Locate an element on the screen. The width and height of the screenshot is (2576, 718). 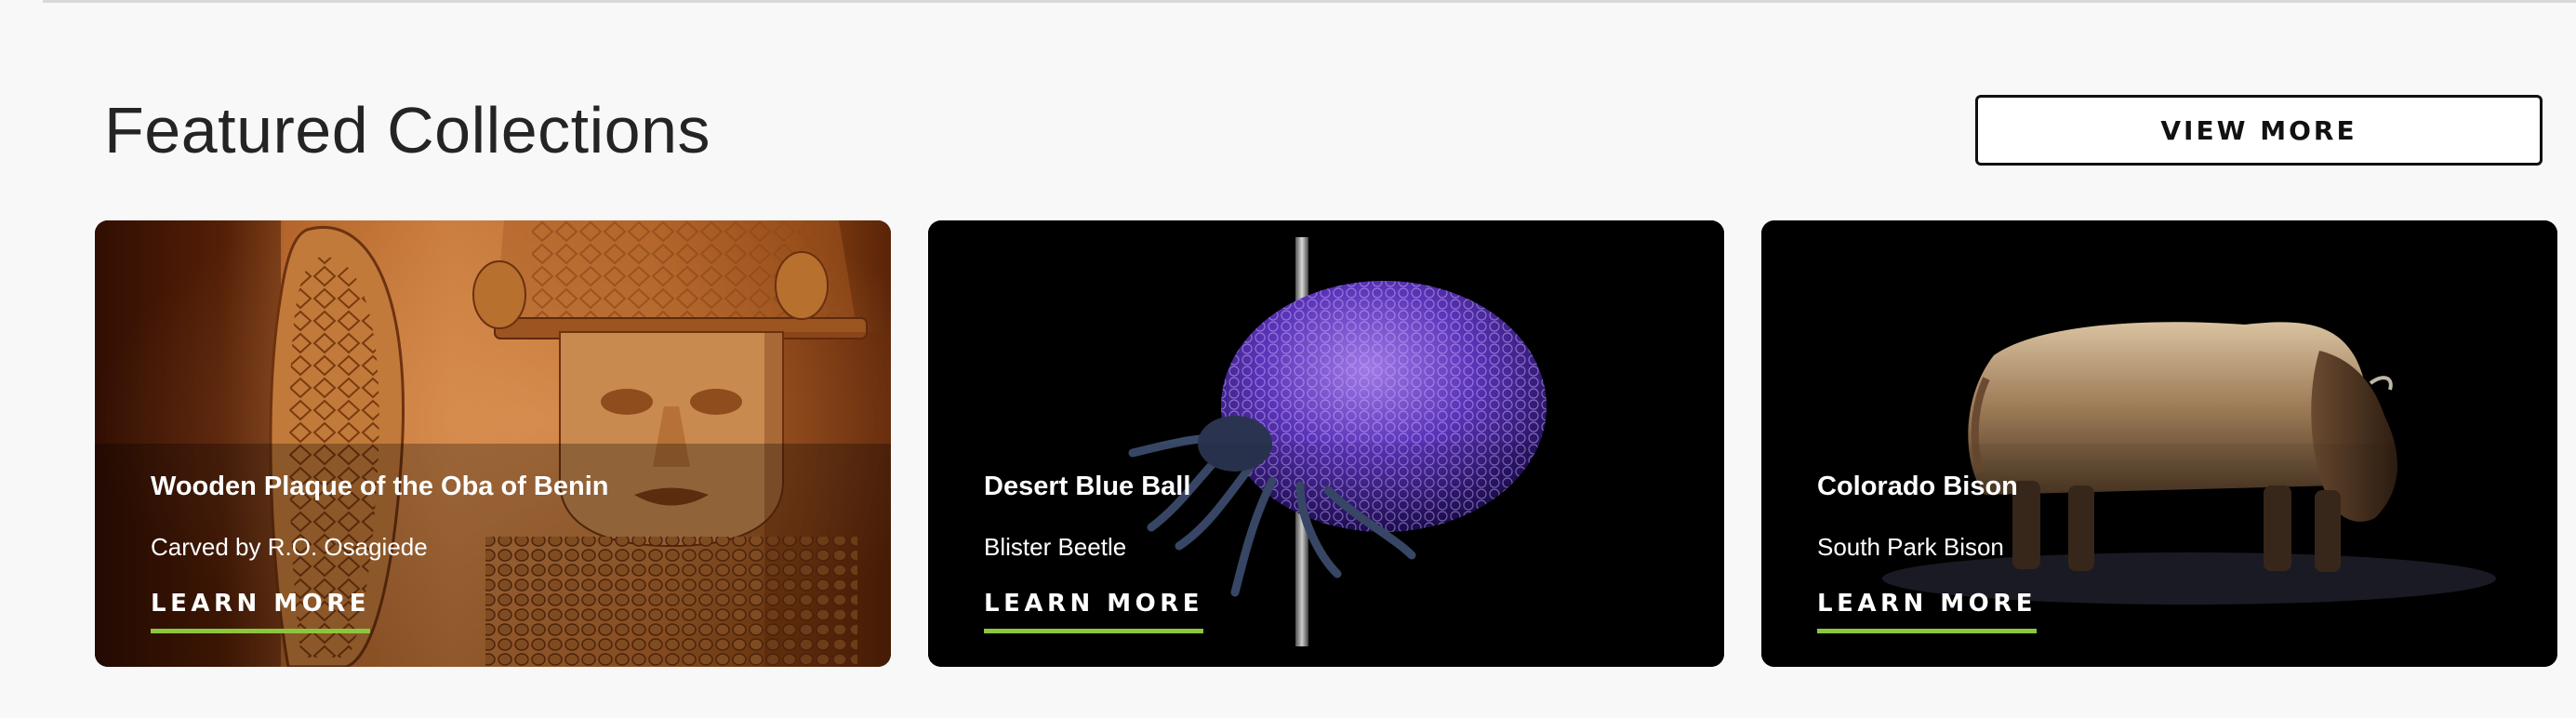
card-subtitle: South Park Bison is located at coordinates (1910, 547).